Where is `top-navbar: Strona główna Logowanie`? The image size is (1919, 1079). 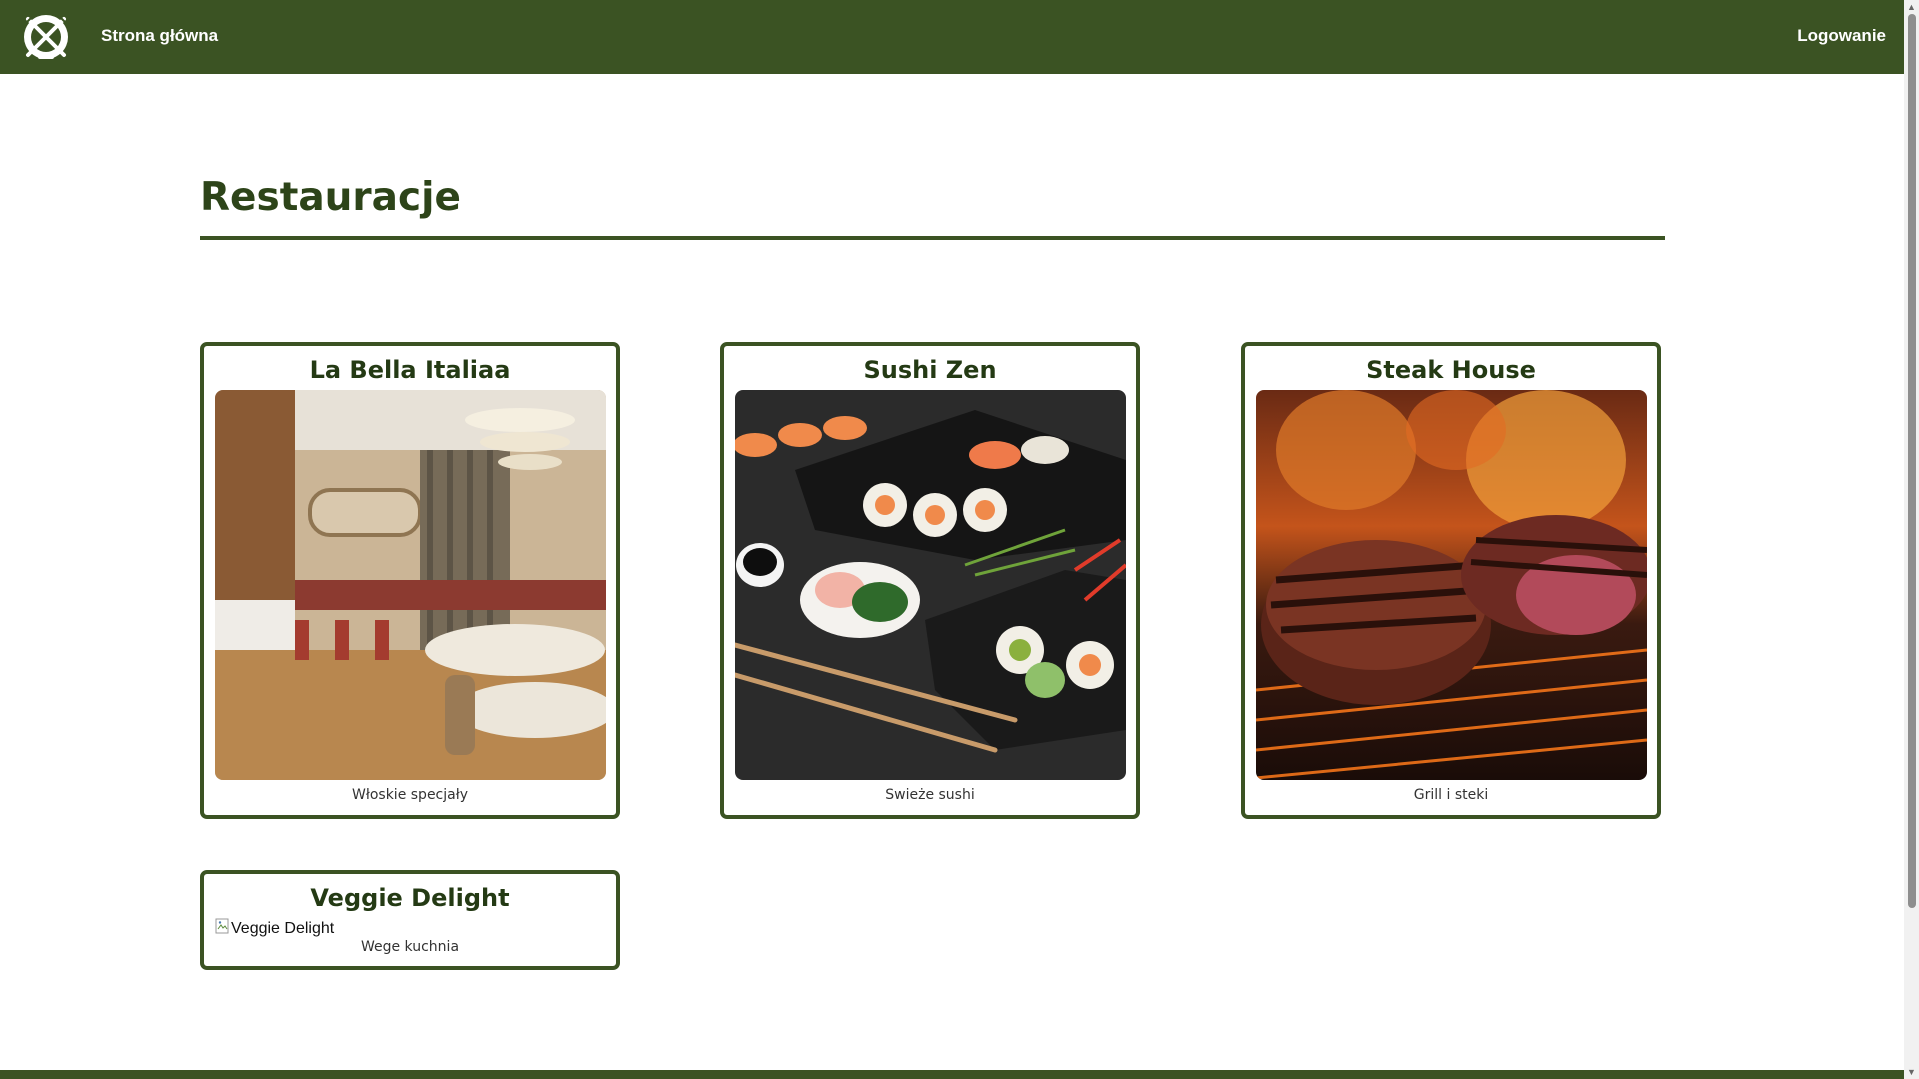
top-navbar: Strona główna Logowanie is located at coordinates (952, 37).